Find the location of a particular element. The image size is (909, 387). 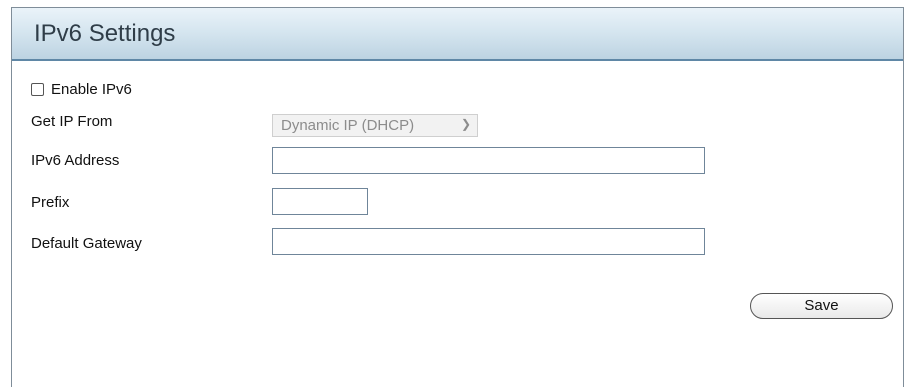

page-title: IPv6 Settings is located at coordinates (105, 33).